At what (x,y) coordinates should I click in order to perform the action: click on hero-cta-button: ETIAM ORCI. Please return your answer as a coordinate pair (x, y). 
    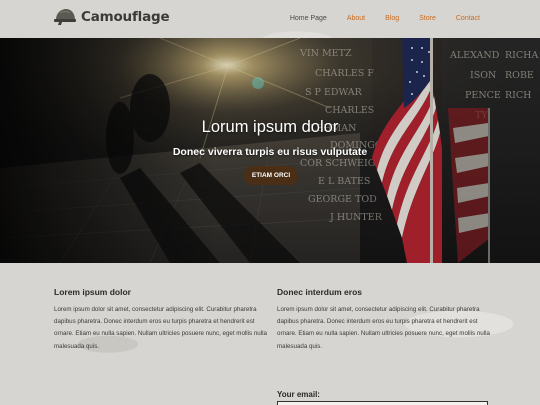
    Looking at the image, I should click on (271, 175).